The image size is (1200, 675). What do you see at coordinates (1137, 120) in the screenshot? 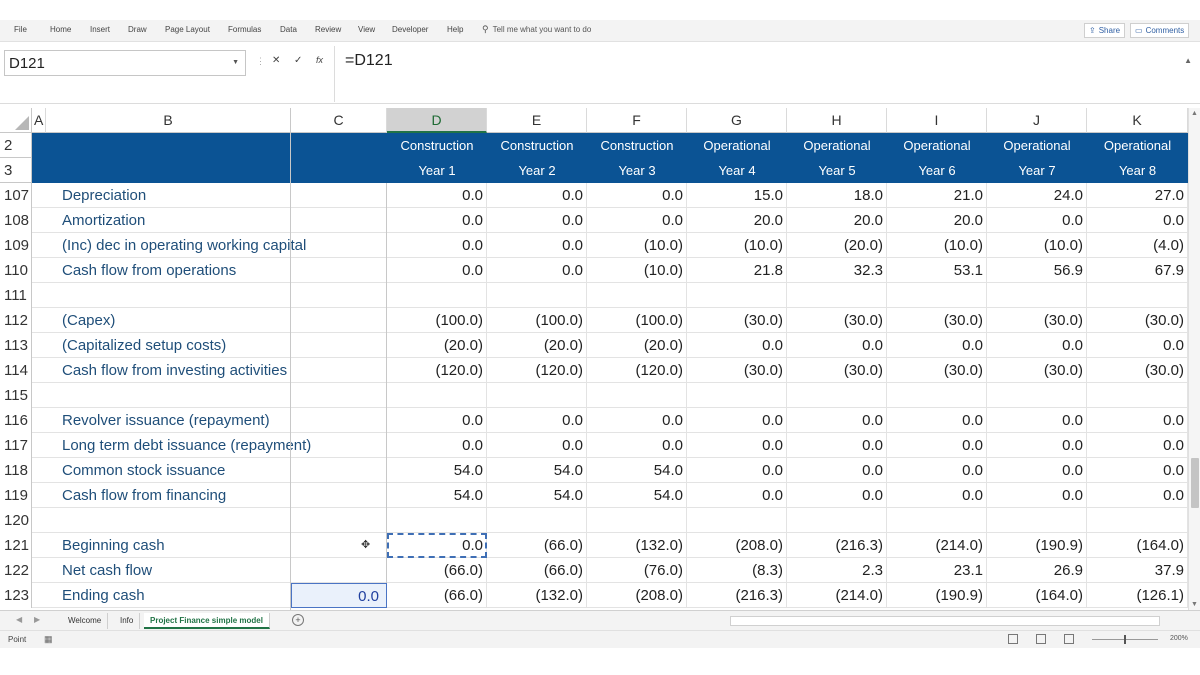
I see `column-header-k: K` at bounding box center [1137, 120].